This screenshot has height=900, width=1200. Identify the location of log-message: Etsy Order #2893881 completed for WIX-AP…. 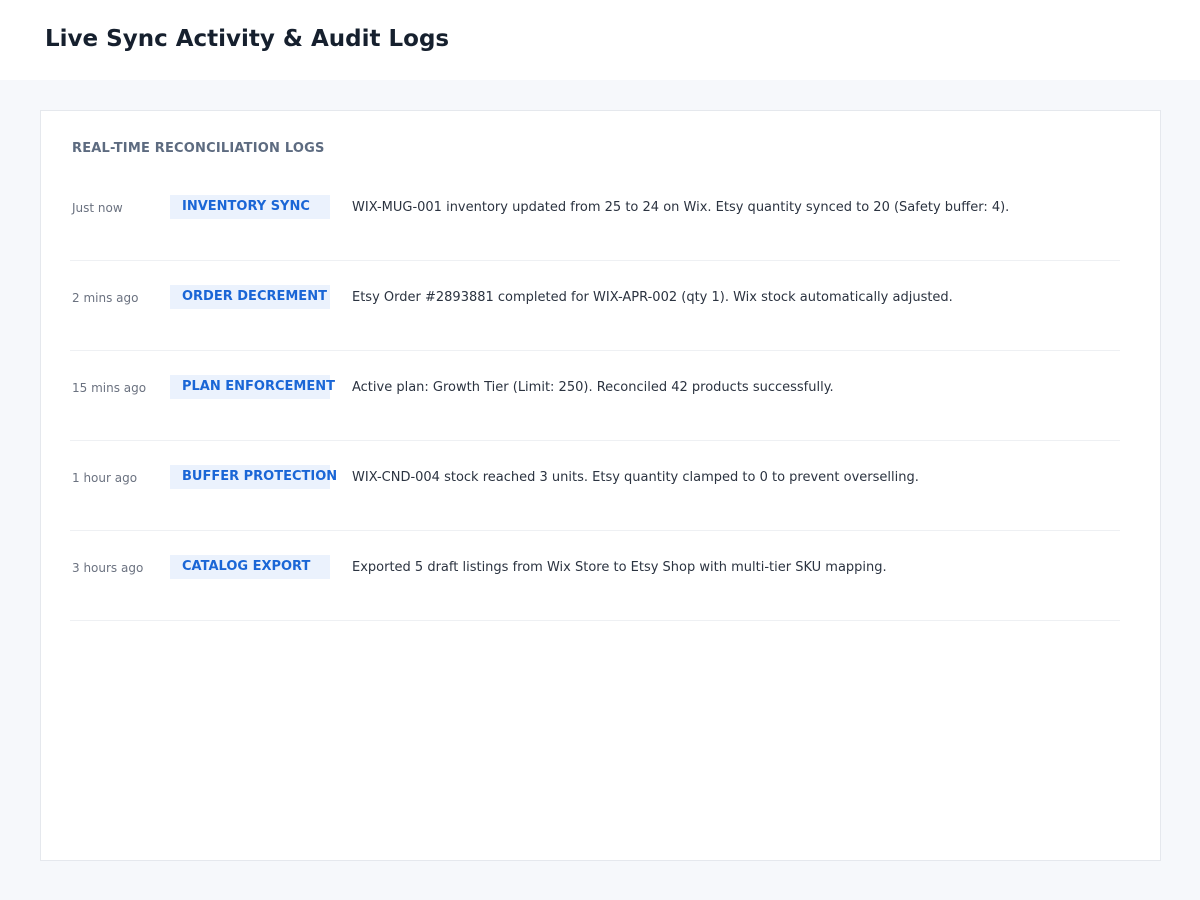
(652, 297).